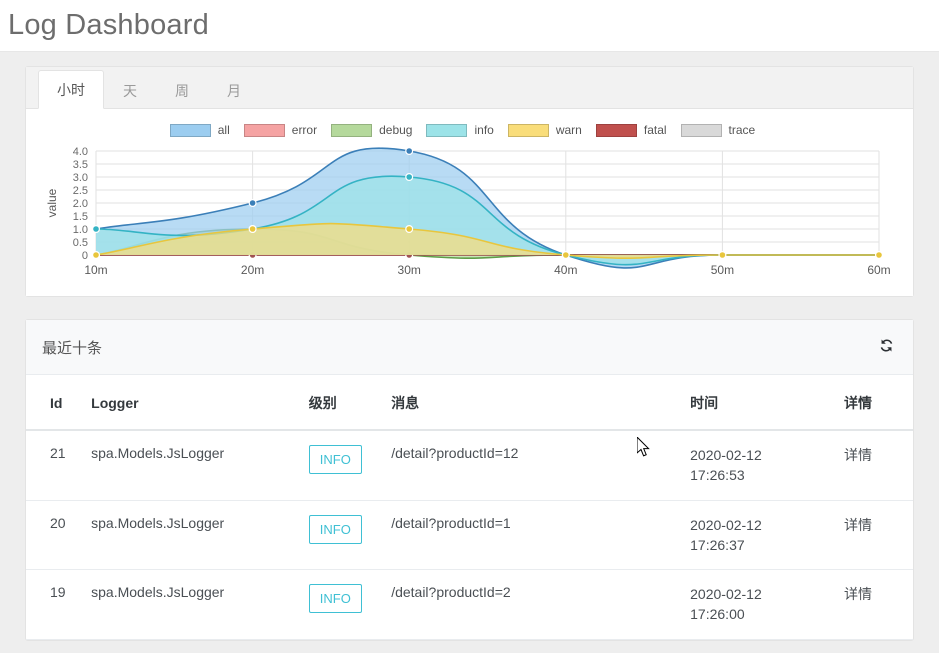  I want to click on refresh-icon, so click(886, 347).